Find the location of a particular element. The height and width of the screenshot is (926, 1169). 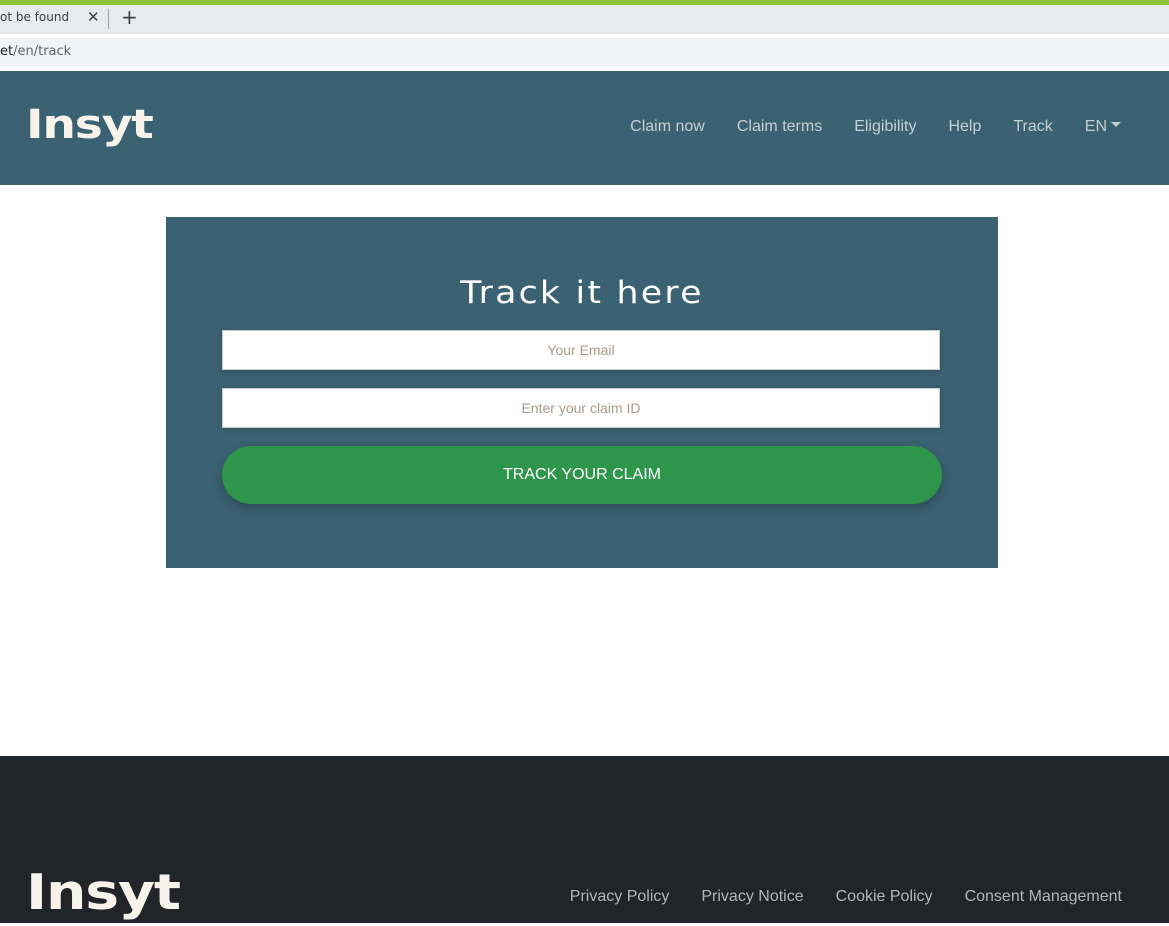

header-logo: Insyt is located at coordinates (90, 125).